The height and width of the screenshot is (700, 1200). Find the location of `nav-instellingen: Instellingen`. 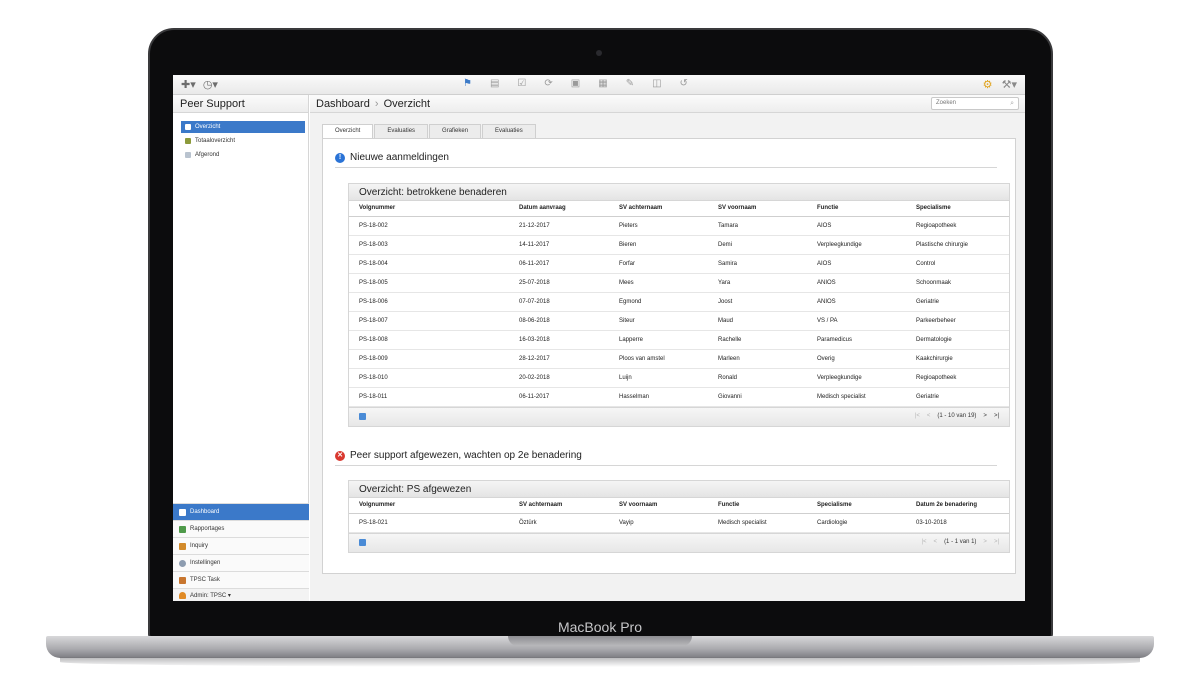

nav-instellingen: Instellingen is located at coordinates (241, 562).